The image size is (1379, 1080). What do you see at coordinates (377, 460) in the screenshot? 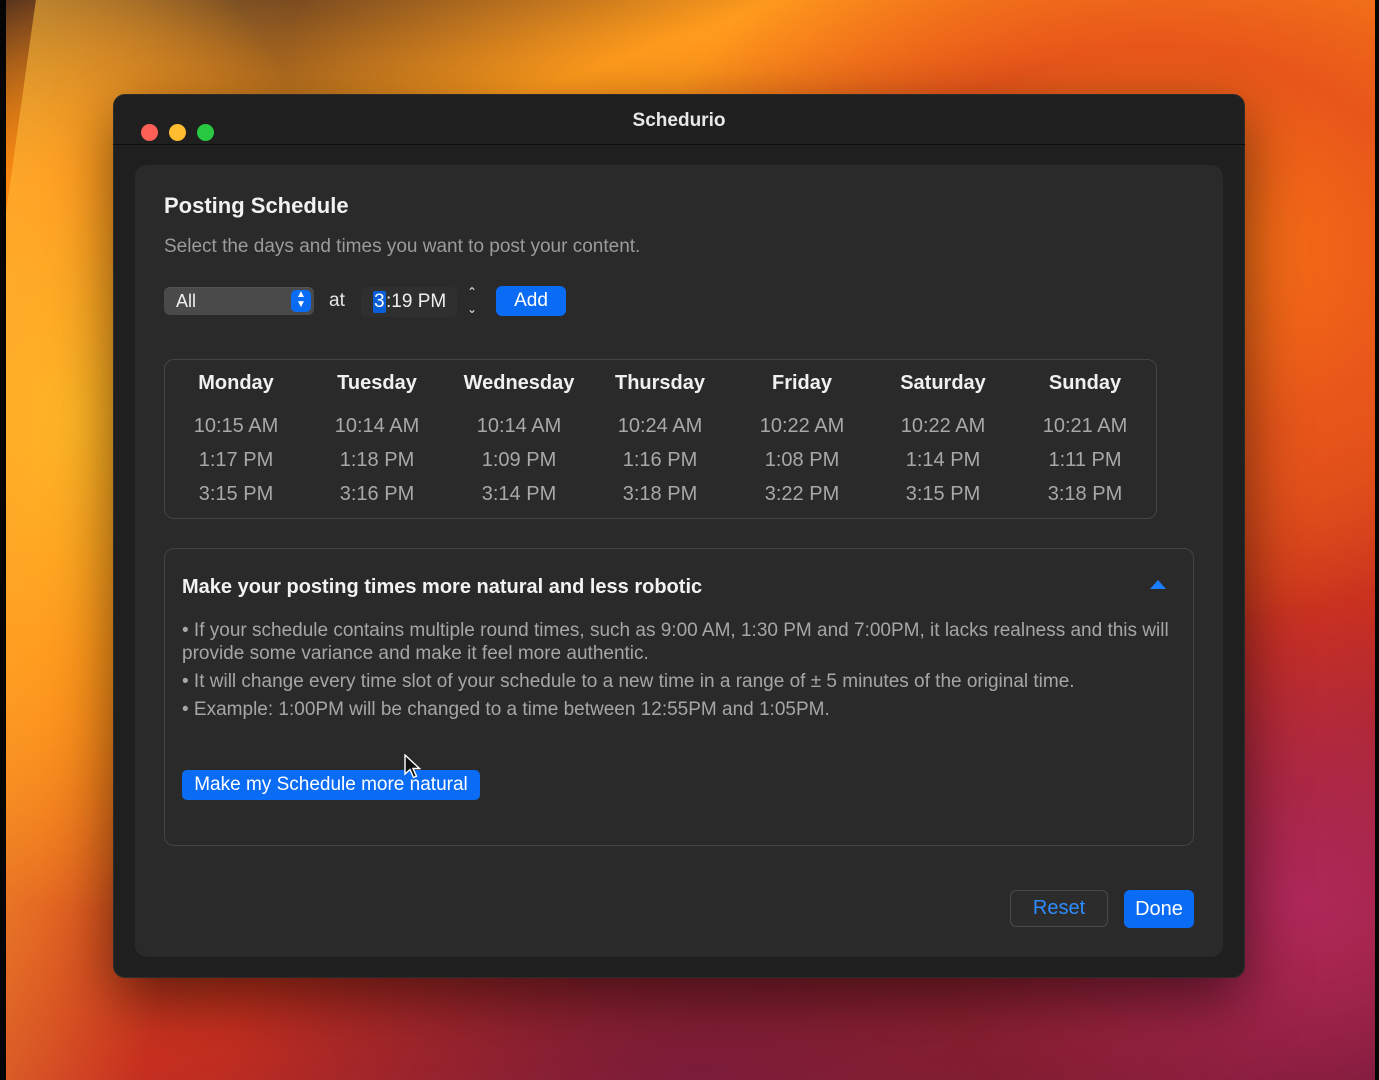
I see `time-slot: 1:18 PM` at bounding box center [377, 460].